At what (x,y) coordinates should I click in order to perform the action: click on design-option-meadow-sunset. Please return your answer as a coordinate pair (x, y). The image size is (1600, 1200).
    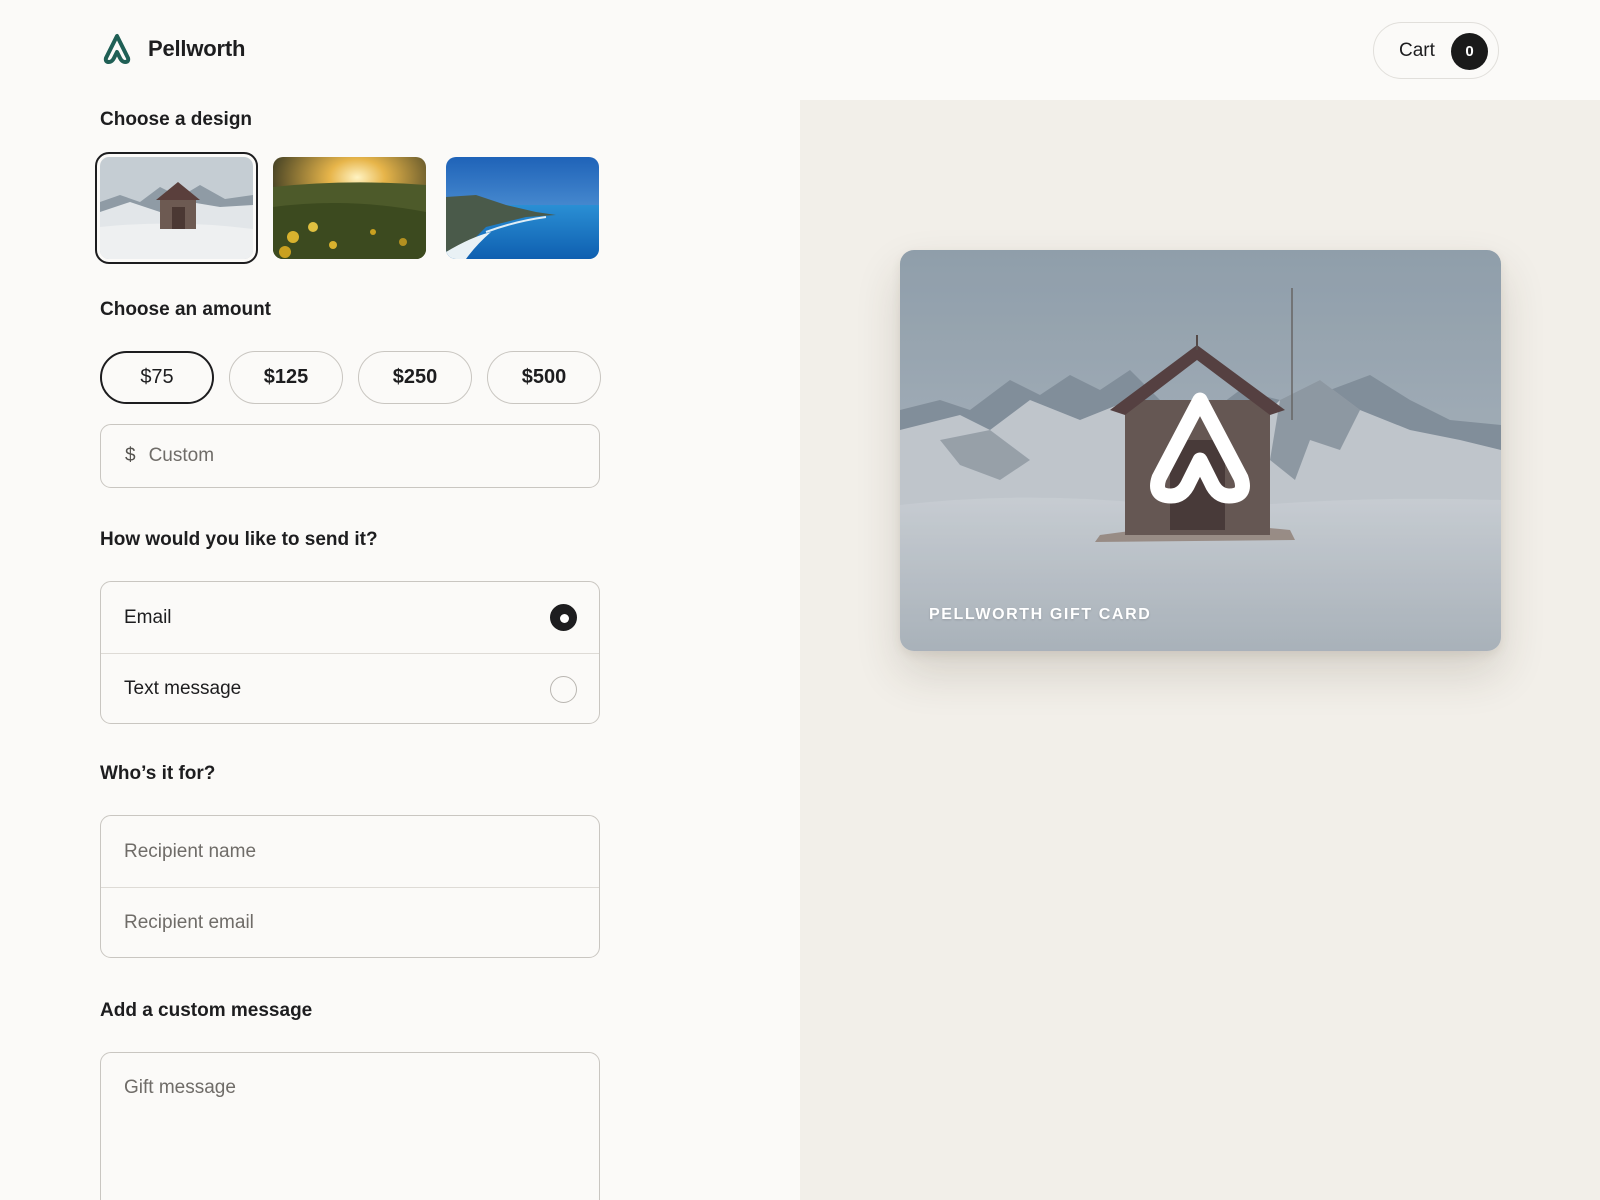
    Looking at the image, I should click on (349, 208).